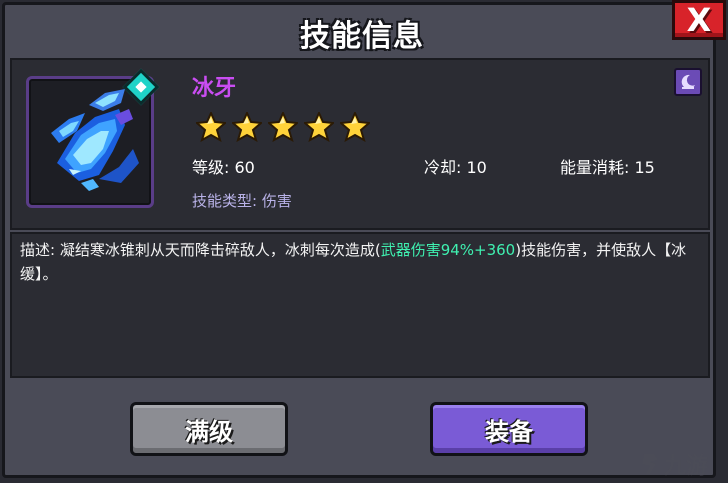 This screenshot has height=483, width=728. What do you see at coordinates (223, 167) in the screenshot?
I see `skill-level: 等级: 60` at bounding box center [223, 167].